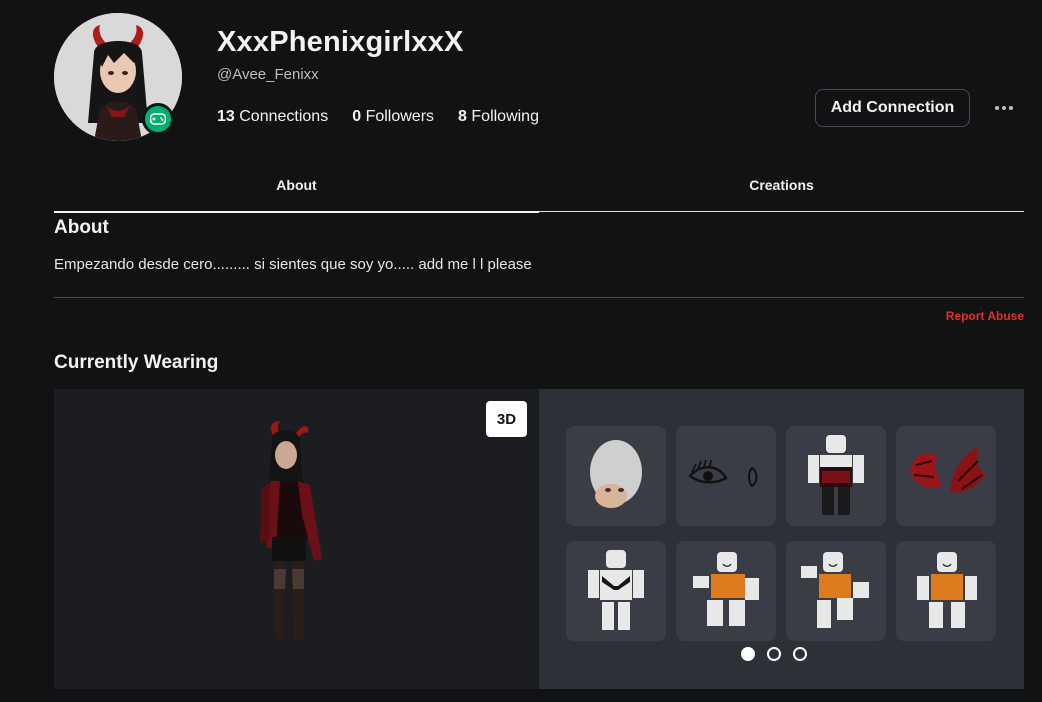  I want to click on avatar-full-body, so click(291, 530).